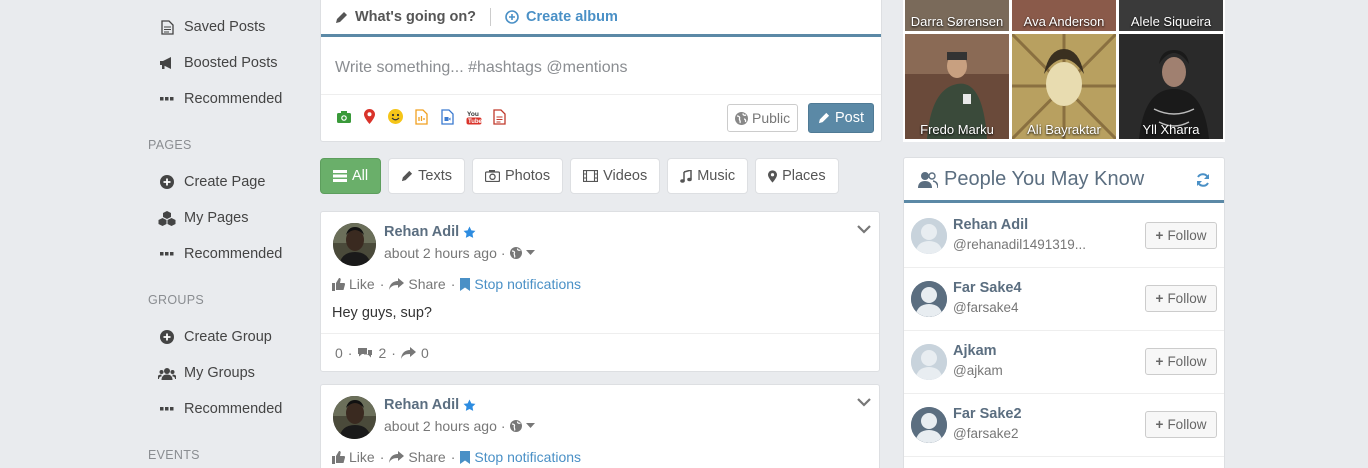 The height and width of the screenshot is (468, 1368). What do you see at coordinates (561, 17) in the screenshot?
I see `tab-create-album: Create album` at bounding box center [561, 17].